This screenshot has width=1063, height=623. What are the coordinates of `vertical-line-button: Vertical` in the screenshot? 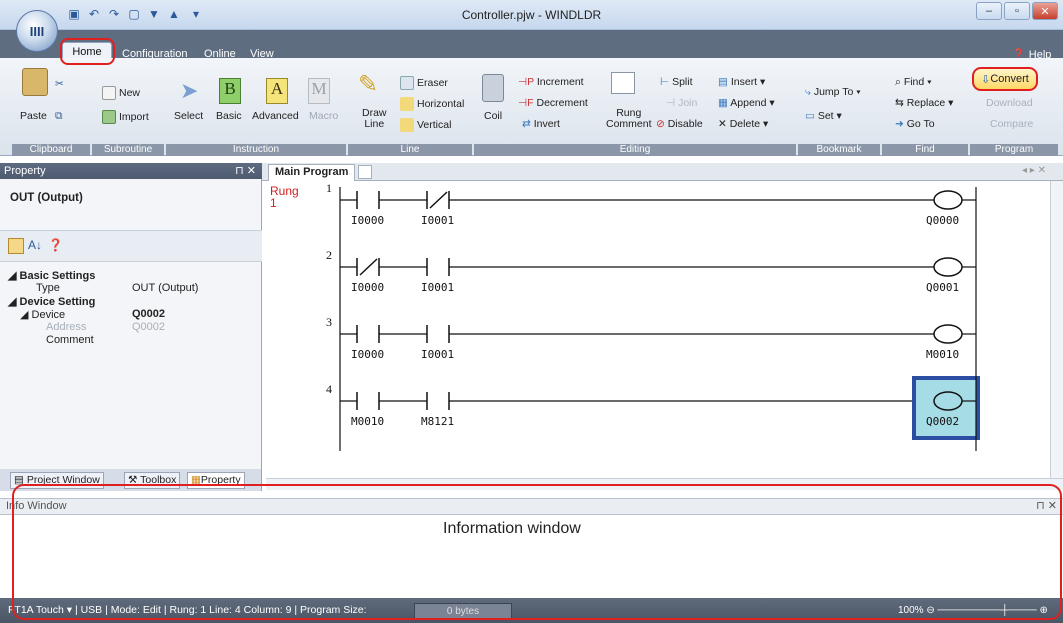 It's located at (425, 125).